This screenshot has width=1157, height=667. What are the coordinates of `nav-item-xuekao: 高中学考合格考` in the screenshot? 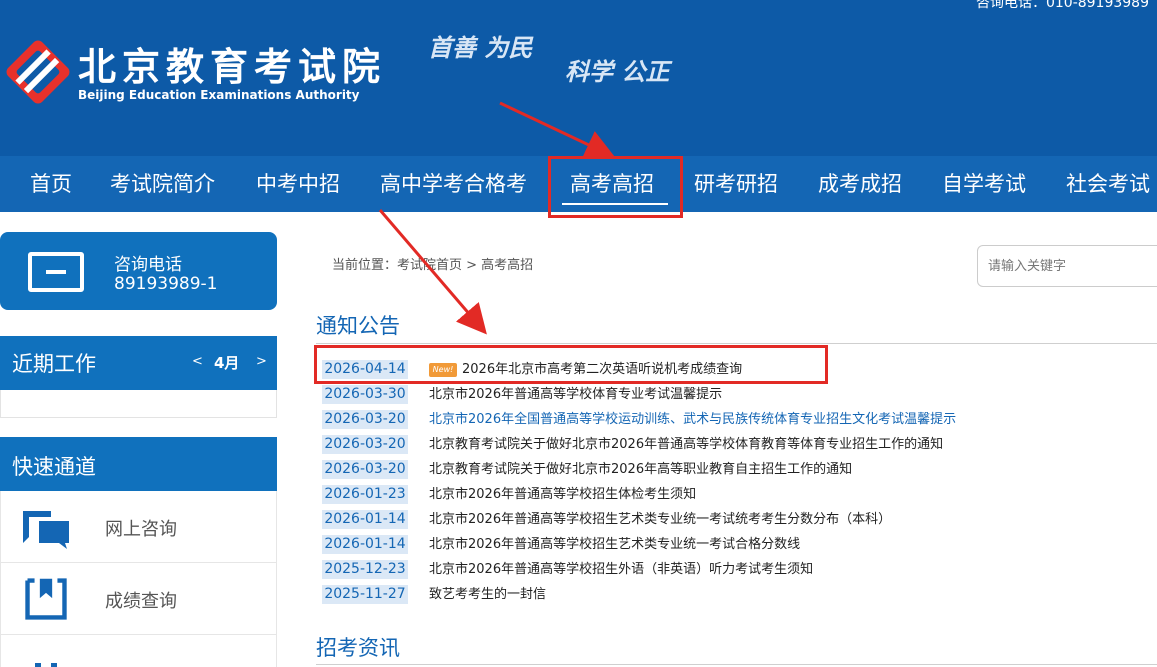 It's located at (453, 184).